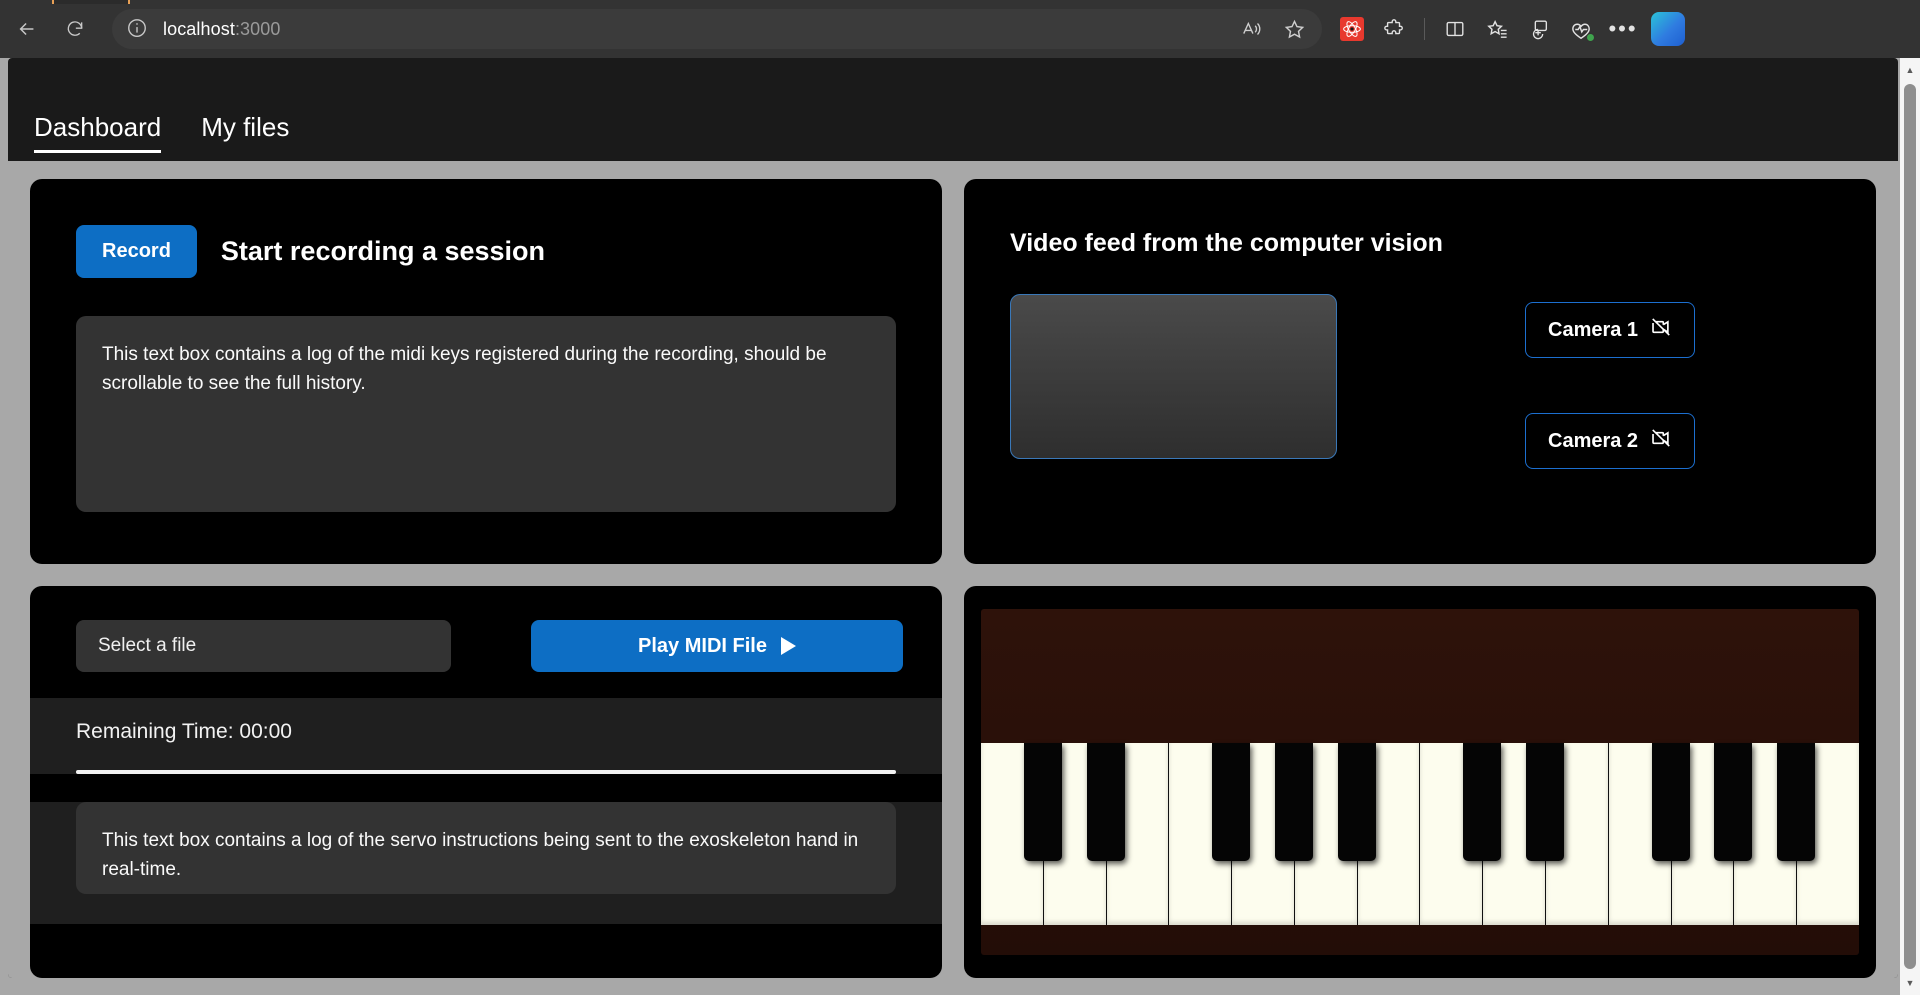  I want to click on piano-keys, so click(1420, 834).